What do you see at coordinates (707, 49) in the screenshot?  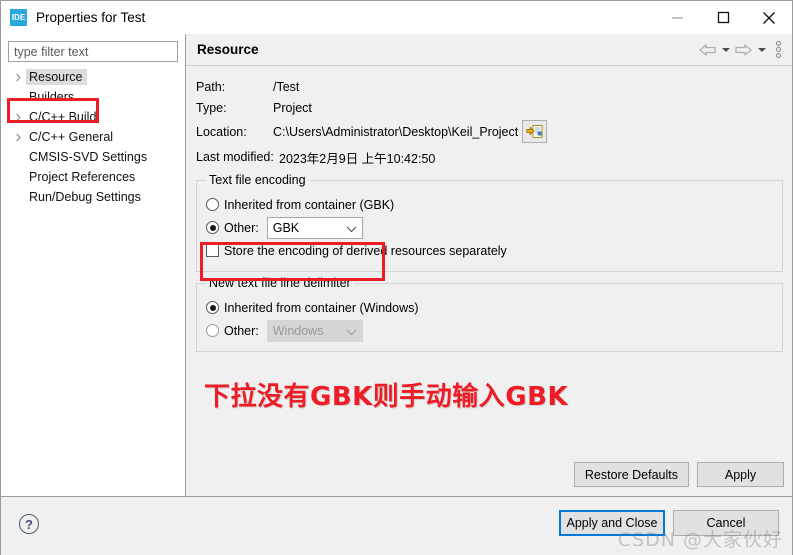 I see `back-arrow-icon` at bounding box center [707, 49].